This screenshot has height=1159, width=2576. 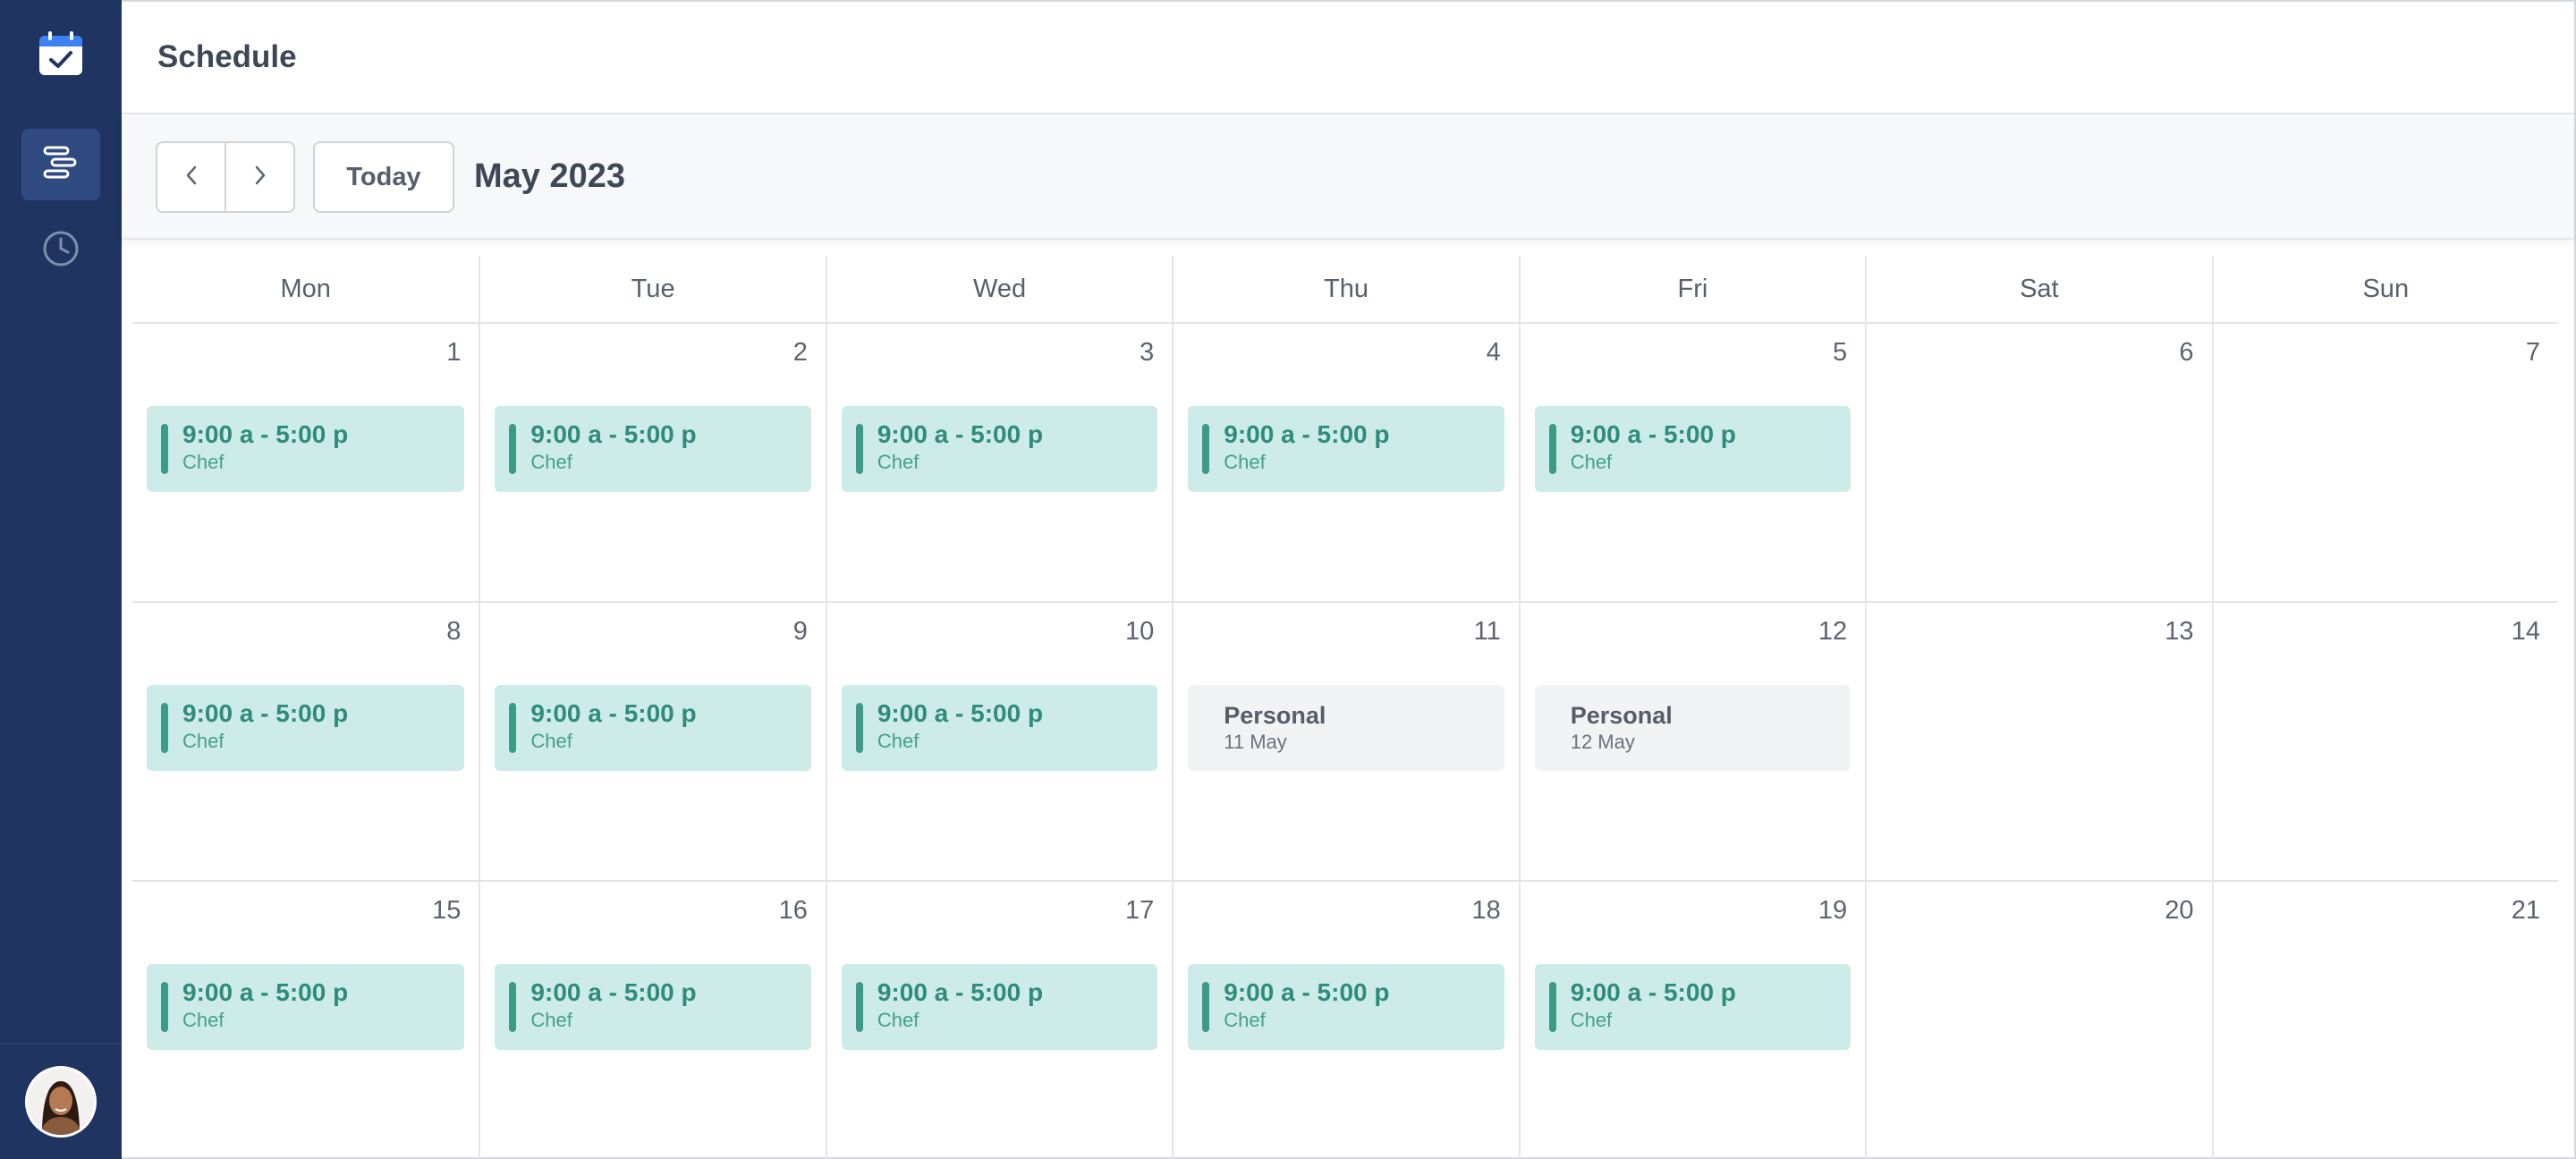 I want to click on weekday-header: Tue, so click(x=652, y=289).